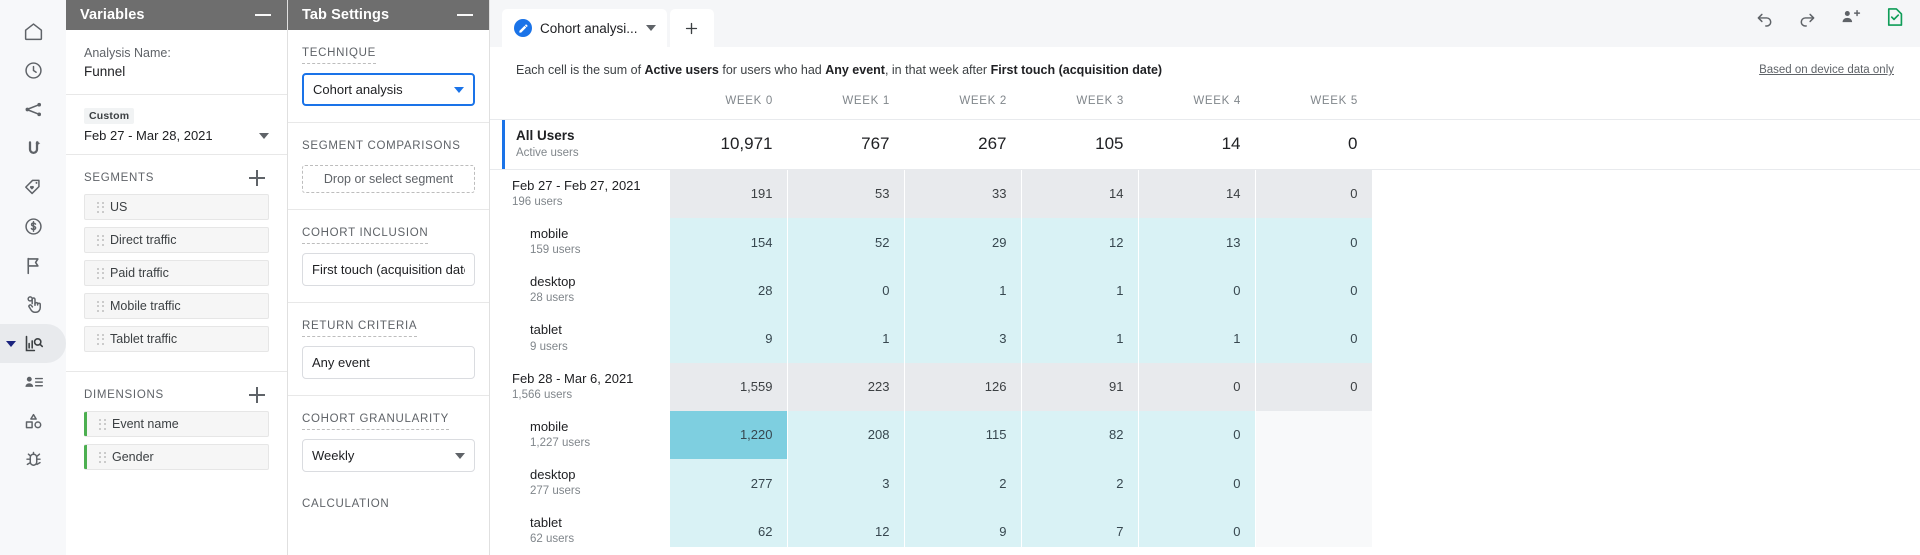  I want to click on dimension-chip: Gender, so click(176, 457).